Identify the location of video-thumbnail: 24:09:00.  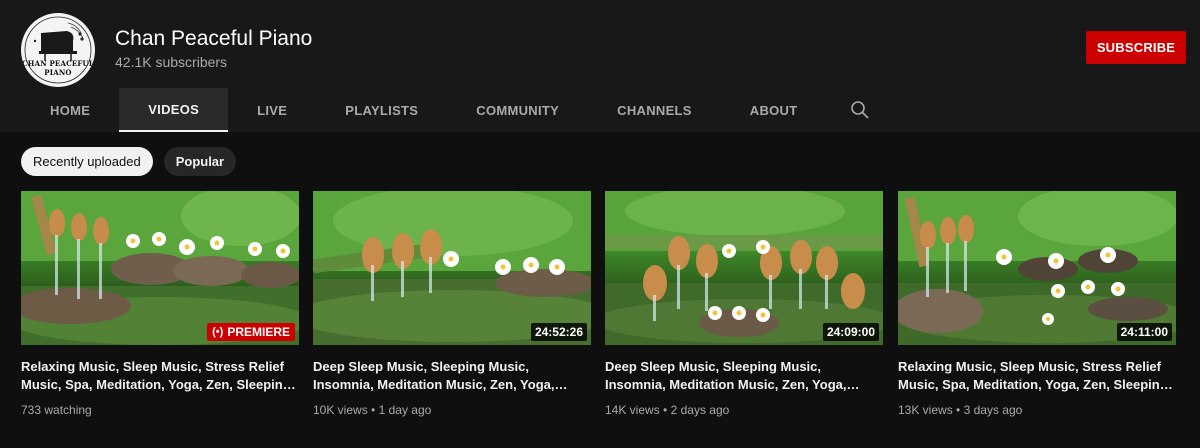
(744, 268).